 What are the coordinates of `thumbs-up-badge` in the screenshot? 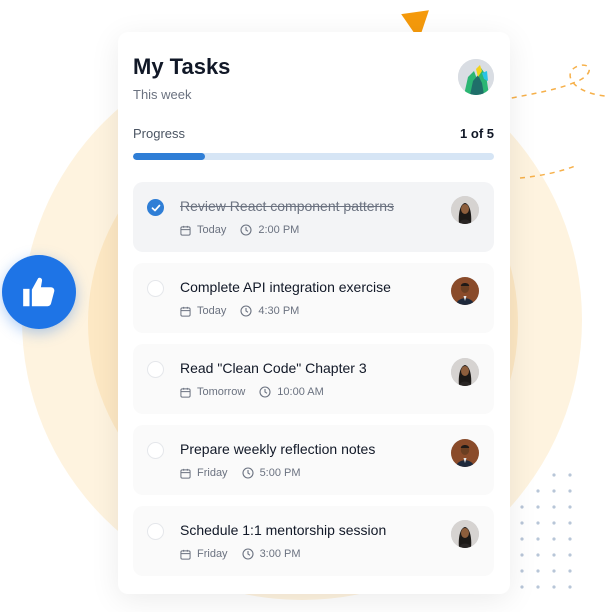 It's located at (39, 292).